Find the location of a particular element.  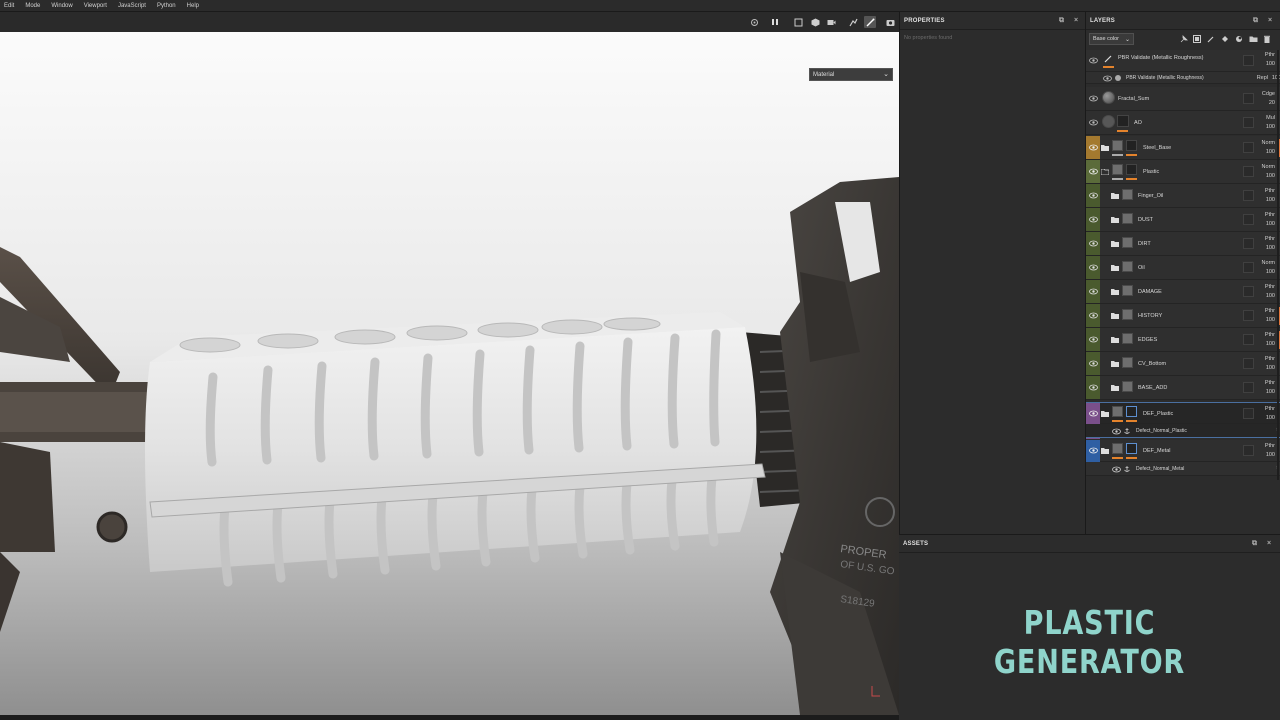

layer-row: DAMAGE Pthr 100 is located at coordinates (1183, 292).